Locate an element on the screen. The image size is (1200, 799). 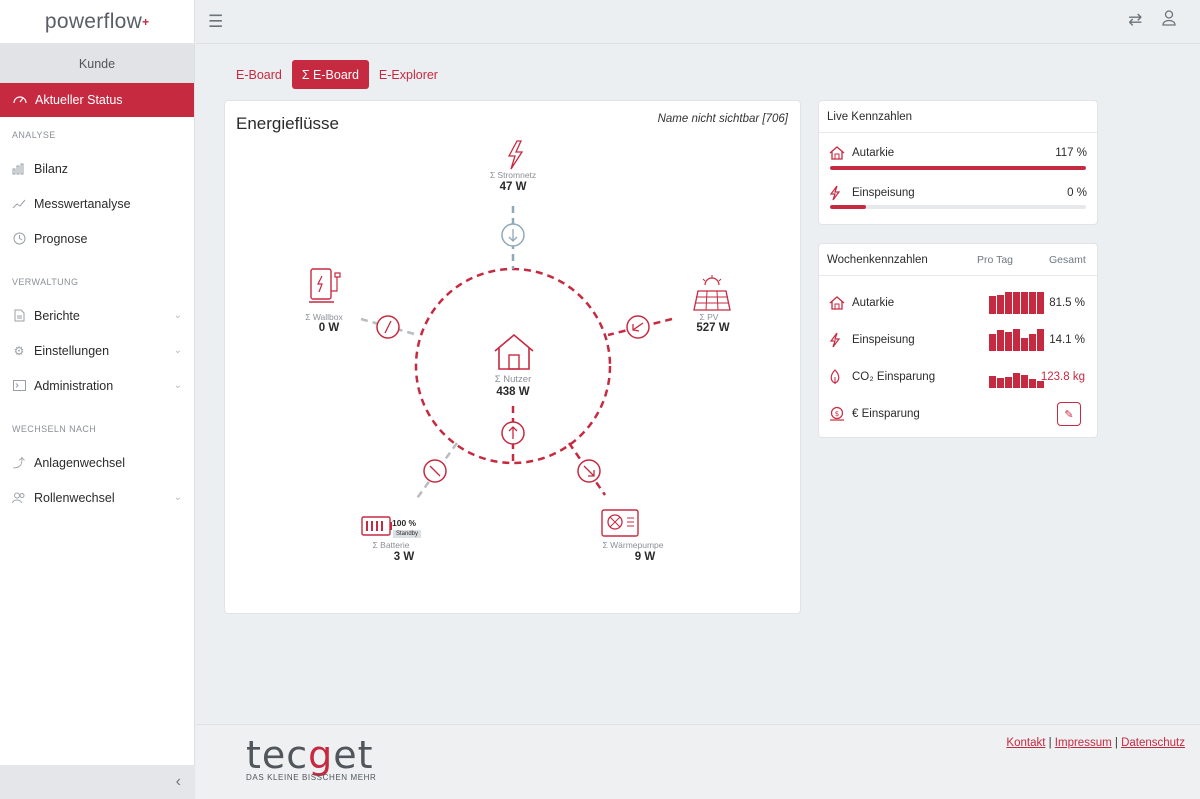
tab-e-explorer: E-Explorer is located at coordinates (408, 74).